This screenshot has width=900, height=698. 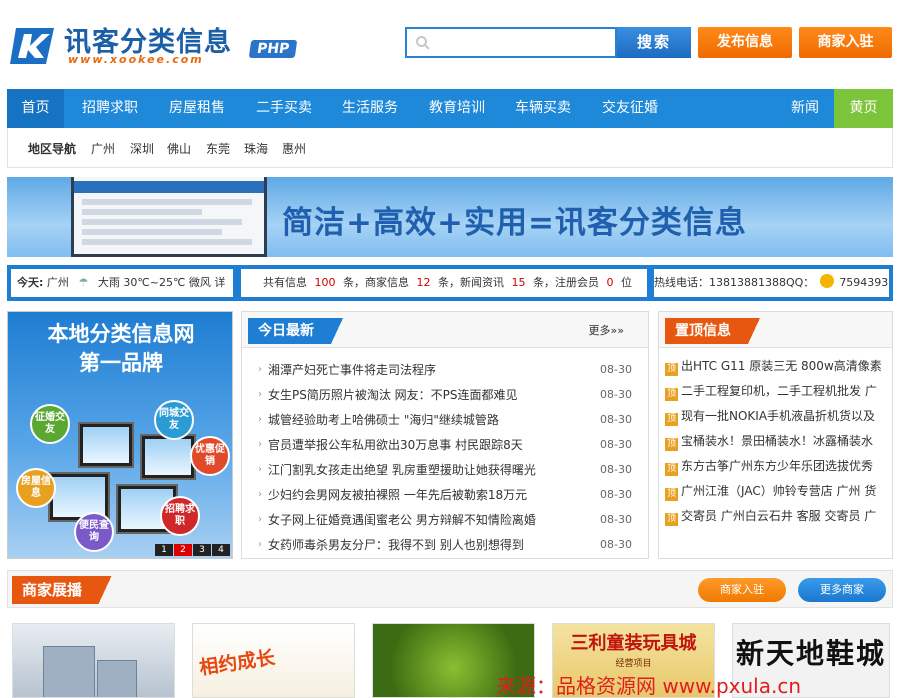 What do you see at coordinates (352, 370) in the screenshot?
I see `news-title: 湘潭产妇死亡事件将走司法程序` at bounding box center [352, 370].